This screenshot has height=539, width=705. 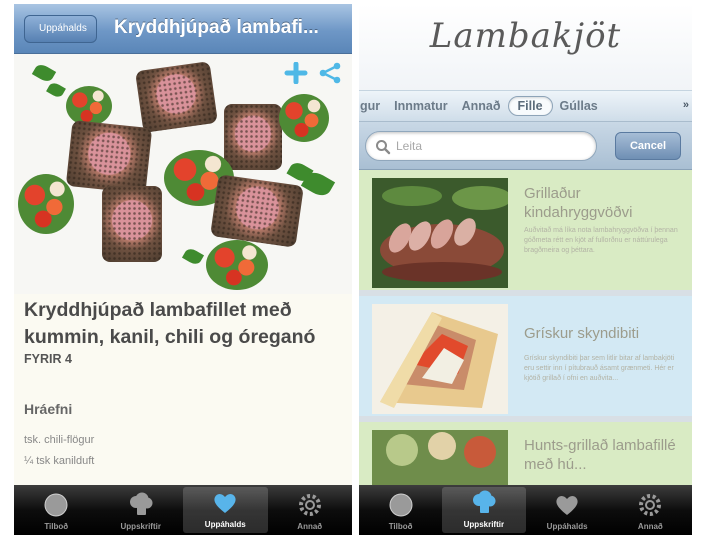 I want to click on category-tab: Gúllas, so click(x=579, y=106).